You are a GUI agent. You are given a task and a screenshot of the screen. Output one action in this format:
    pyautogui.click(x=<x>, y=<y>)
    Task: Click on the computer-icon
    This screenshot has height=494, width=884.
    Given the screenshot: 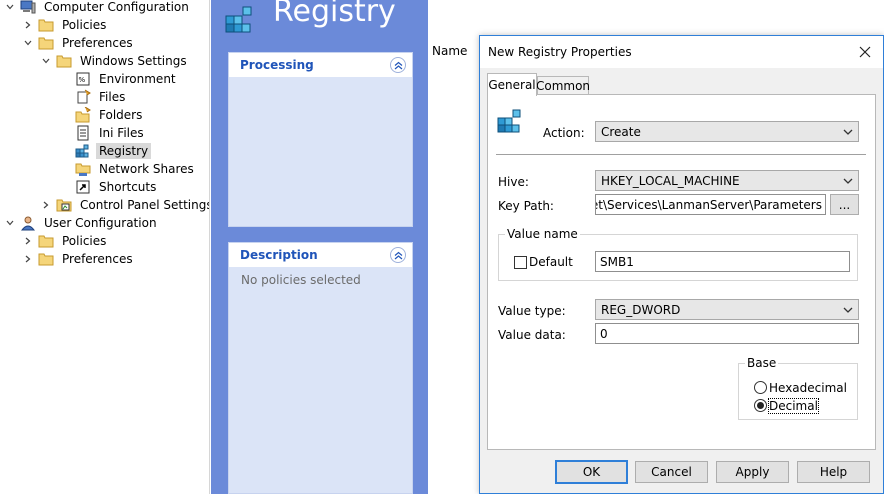 What is the action you would take?
    pyautogui.click(x=28, y=7)
    